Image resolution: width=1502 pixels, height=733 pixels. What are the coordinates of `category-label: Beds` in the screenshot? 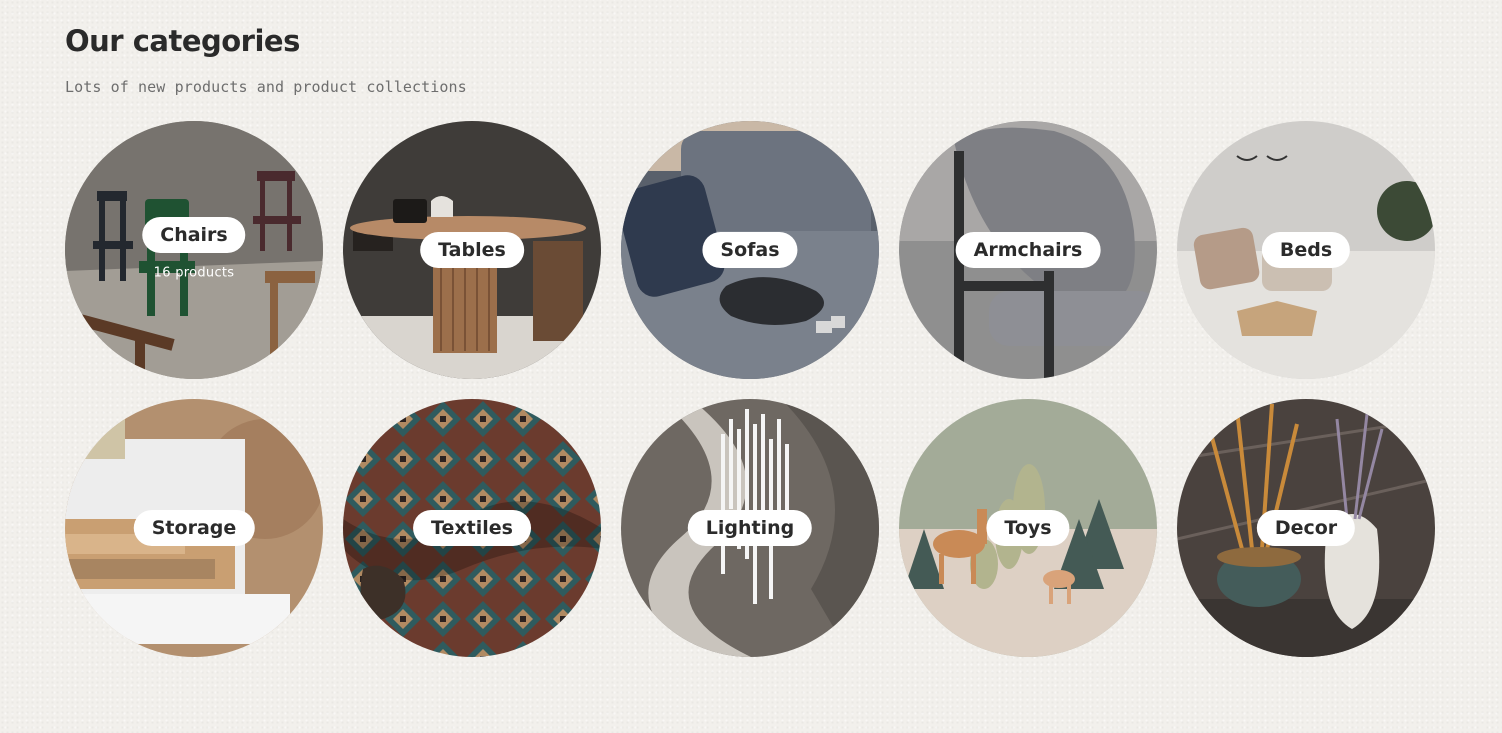 It's located at (1306, 250).